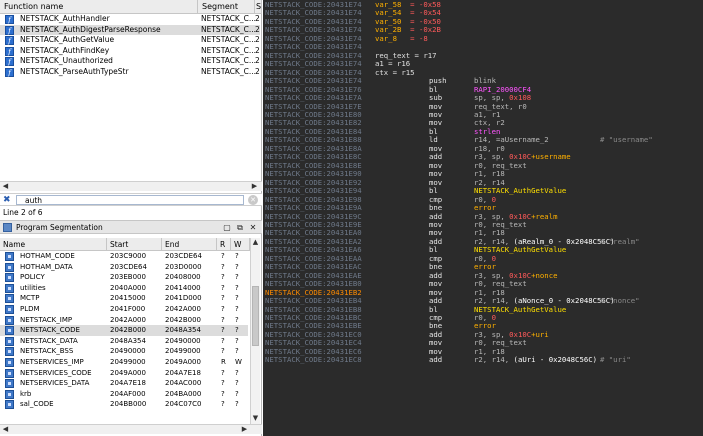 This screenshot has width=703, height=436. What do you see at coordinates (124, 256) in the screenshot?
I see `segment-row: HOTHAM_CODE 203C9000 203CDE64??` at bounding box center [124, 256].